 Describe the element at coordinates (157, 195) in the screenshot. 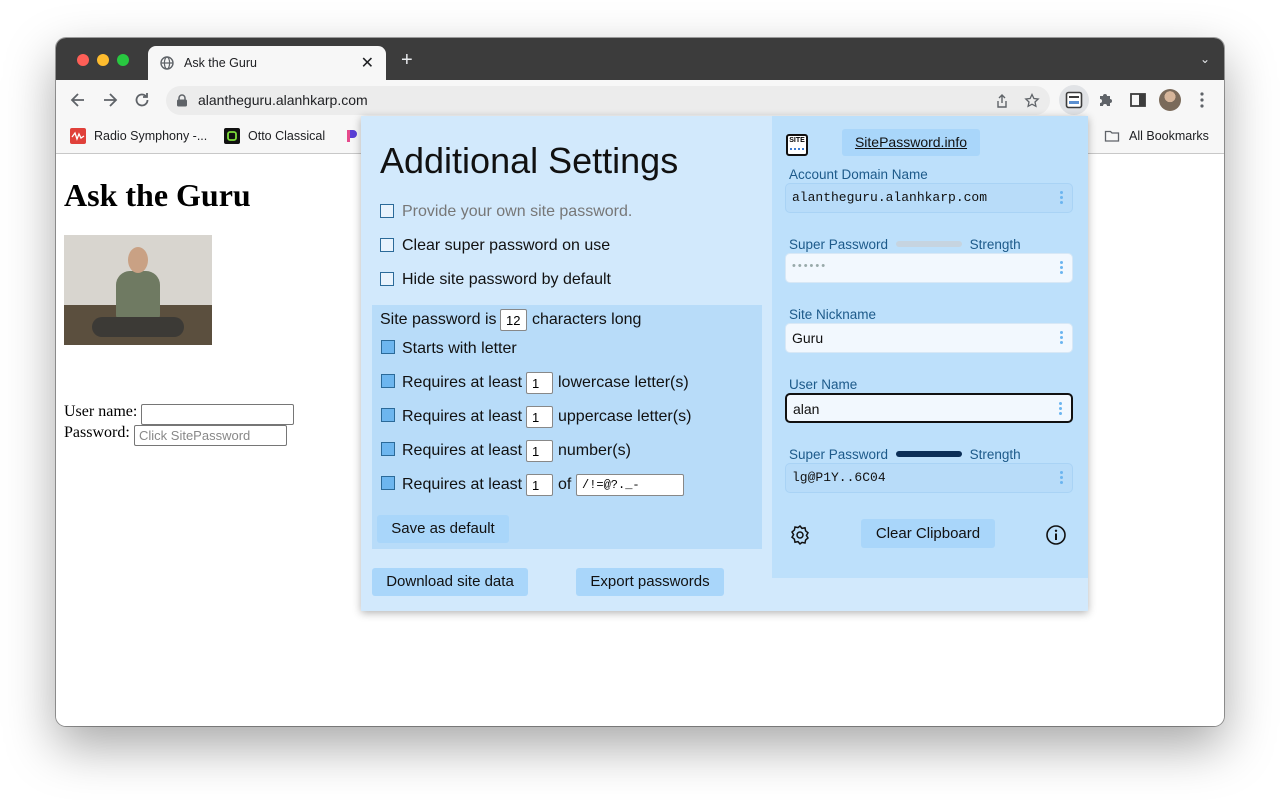

I see `page-heading: Ask the Guru` at that location.